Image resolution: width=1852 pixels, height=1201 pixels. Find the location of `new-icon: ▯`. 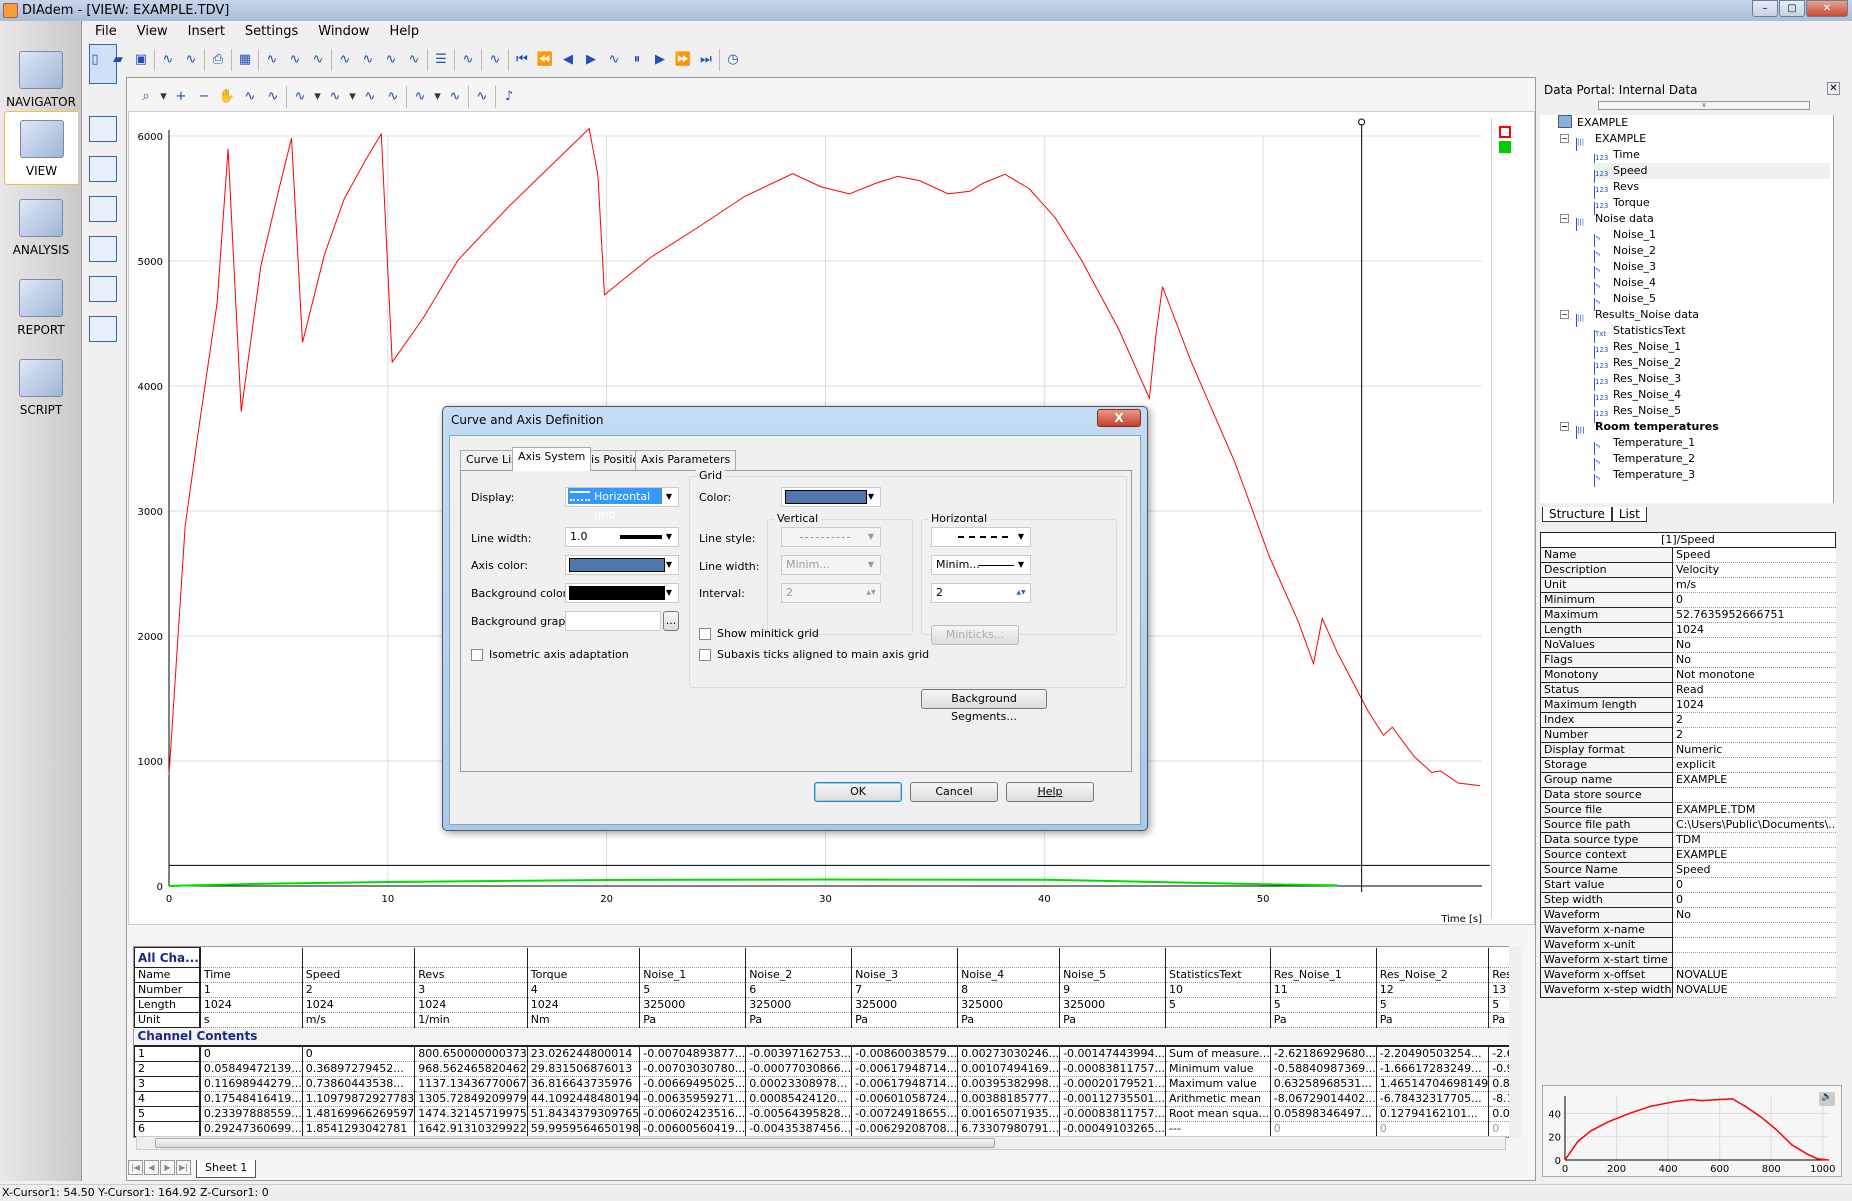

new-icon: ▯ is located at coordinates (95, 60).